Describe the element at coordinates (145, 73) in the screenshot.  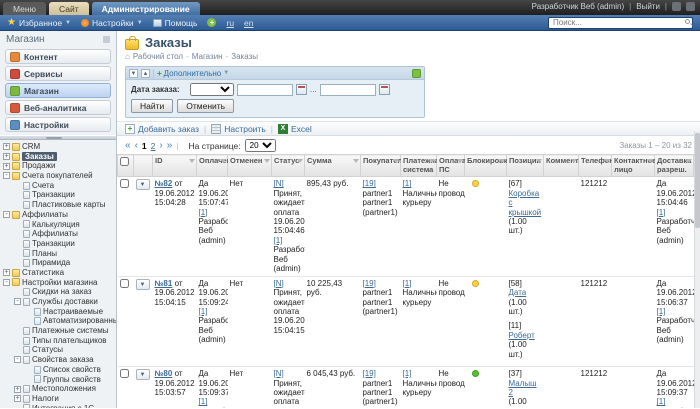
I see `filter-fold-icon: ▲` at that location.